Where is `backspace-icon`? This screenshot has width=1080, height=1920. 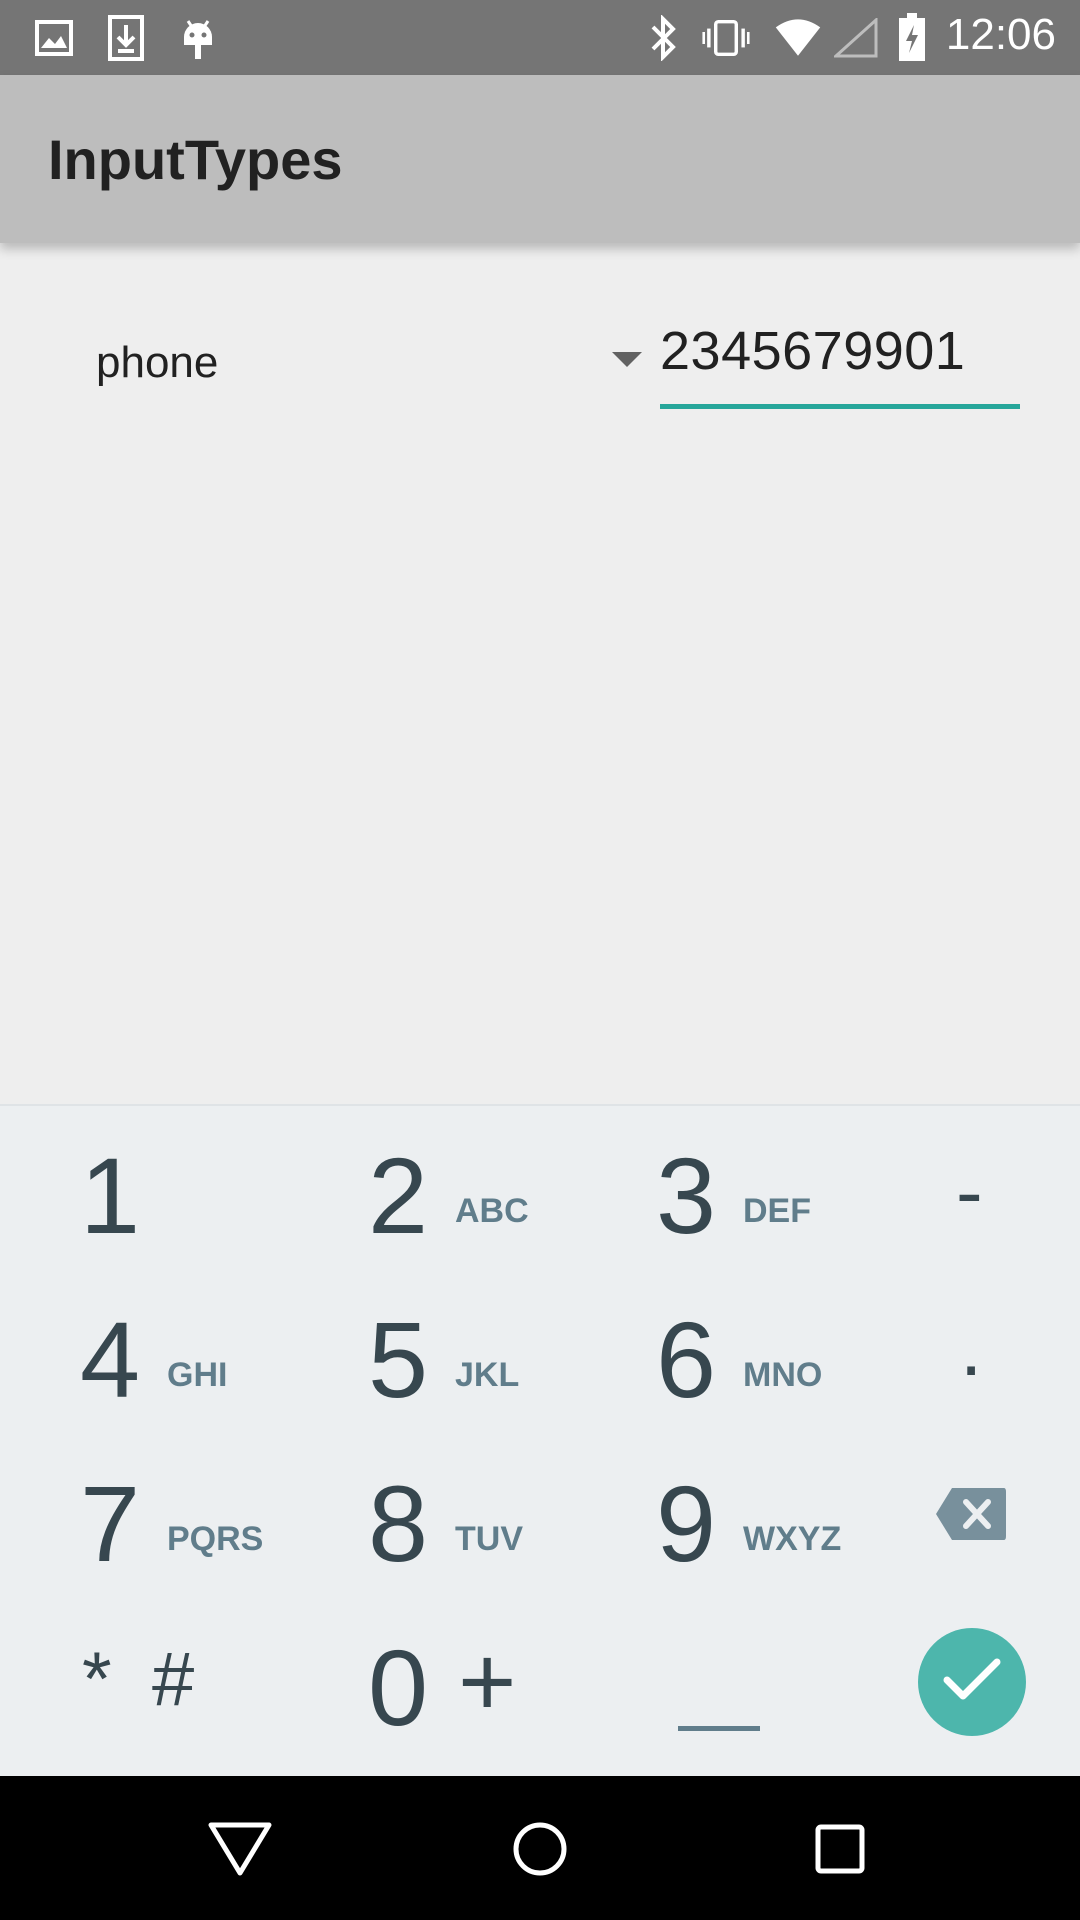 backspace-icon is located at coordinates (971, 1516).